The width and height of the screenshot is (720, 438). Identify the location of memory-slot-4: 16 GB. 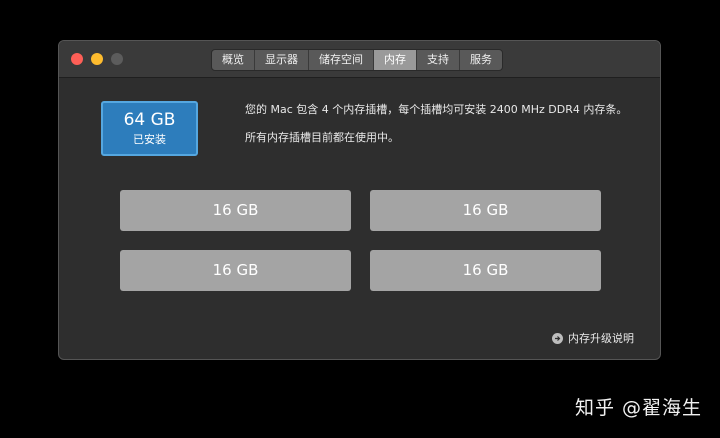
(485, 270).